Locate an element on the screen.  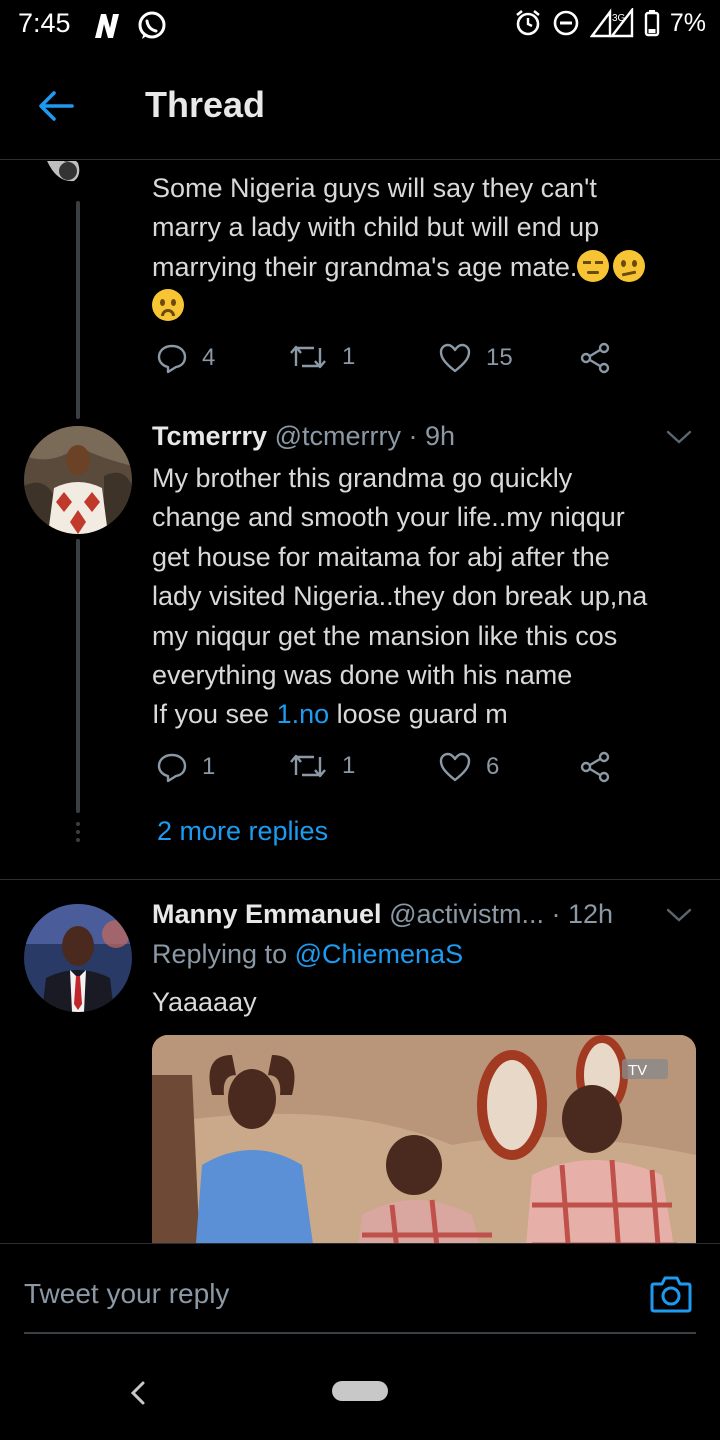
media-watermark: TV is located at coordinates (637, 1070).